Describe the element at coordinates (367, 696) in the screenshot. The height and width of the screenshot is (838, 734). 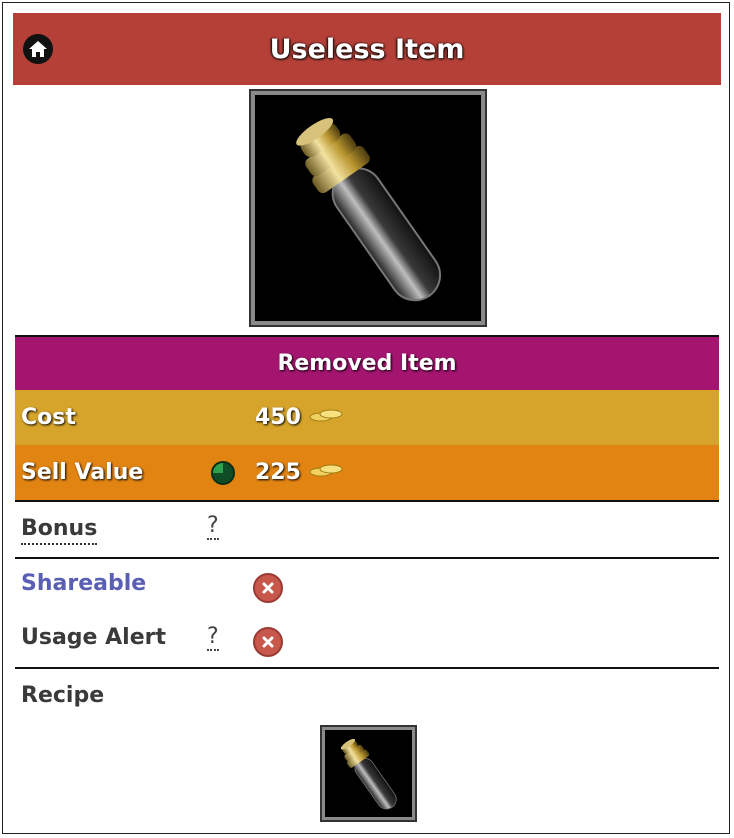
I see `recipe-row: Recipe` at that location.